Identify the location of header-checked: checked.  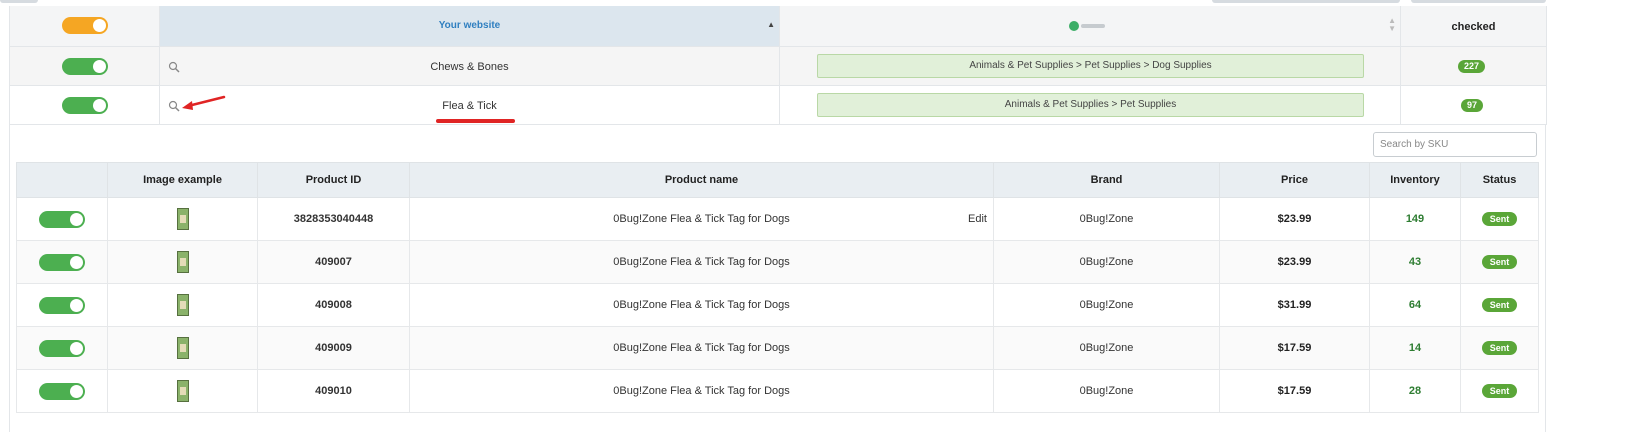
(1474, 26).